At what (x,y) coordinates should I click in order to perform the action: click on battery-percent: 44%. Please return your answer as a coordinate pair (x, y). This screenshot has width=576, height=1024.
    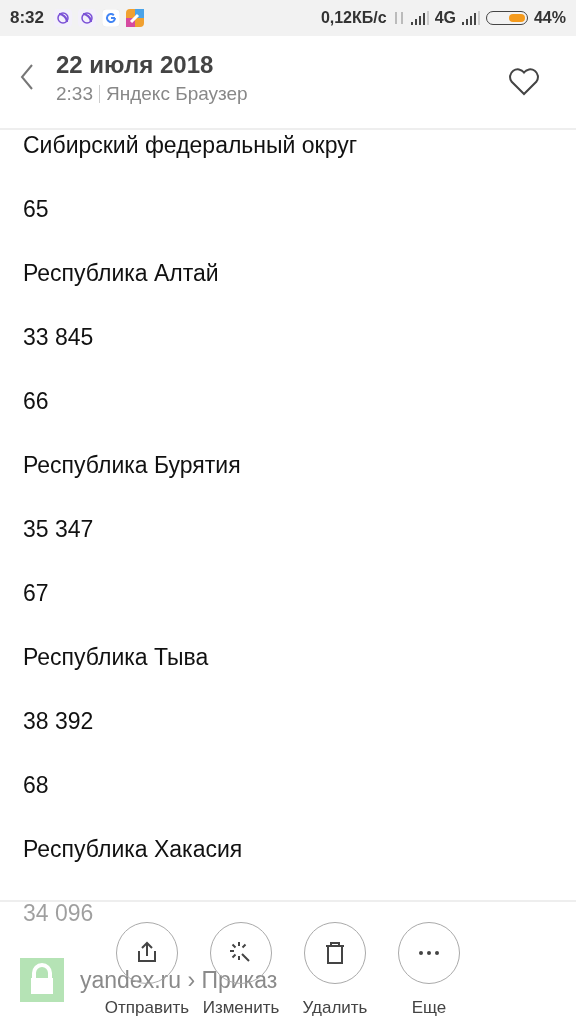
    Looking at the image, I should click on (549, 18).